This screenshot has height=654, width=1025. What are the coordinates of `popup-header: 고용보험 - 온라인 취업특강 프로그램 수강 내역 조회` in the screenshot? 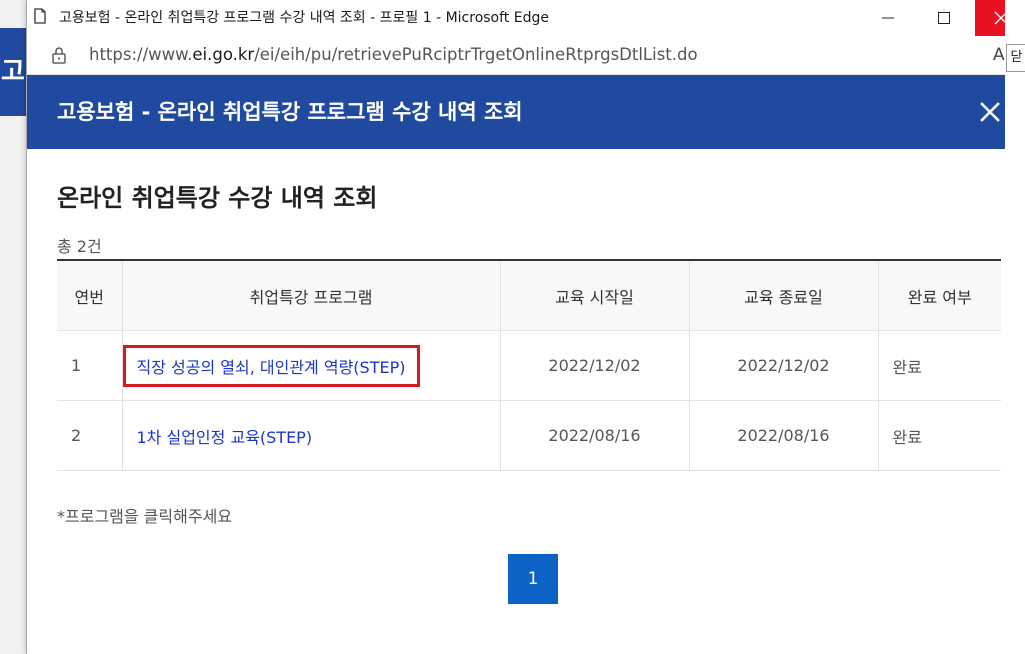 It's located at (516, 112).